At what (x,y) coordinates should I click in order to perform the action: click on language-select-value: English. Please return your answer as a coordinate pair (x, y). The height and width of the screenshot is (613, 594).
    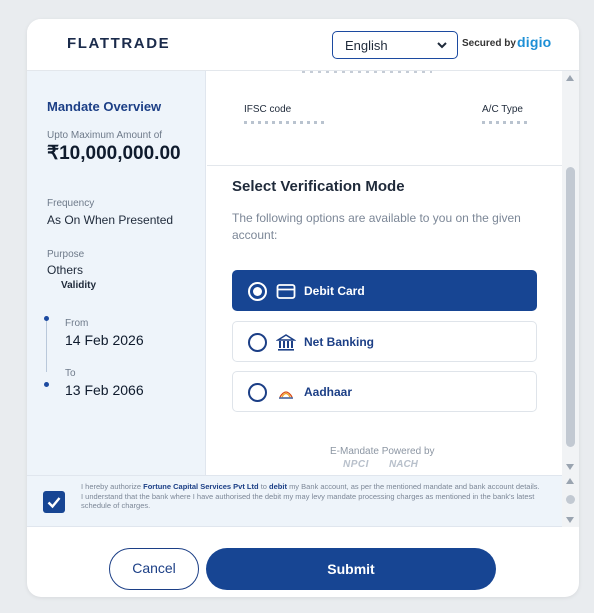
    Looking at the image, I should click on (366, 45).